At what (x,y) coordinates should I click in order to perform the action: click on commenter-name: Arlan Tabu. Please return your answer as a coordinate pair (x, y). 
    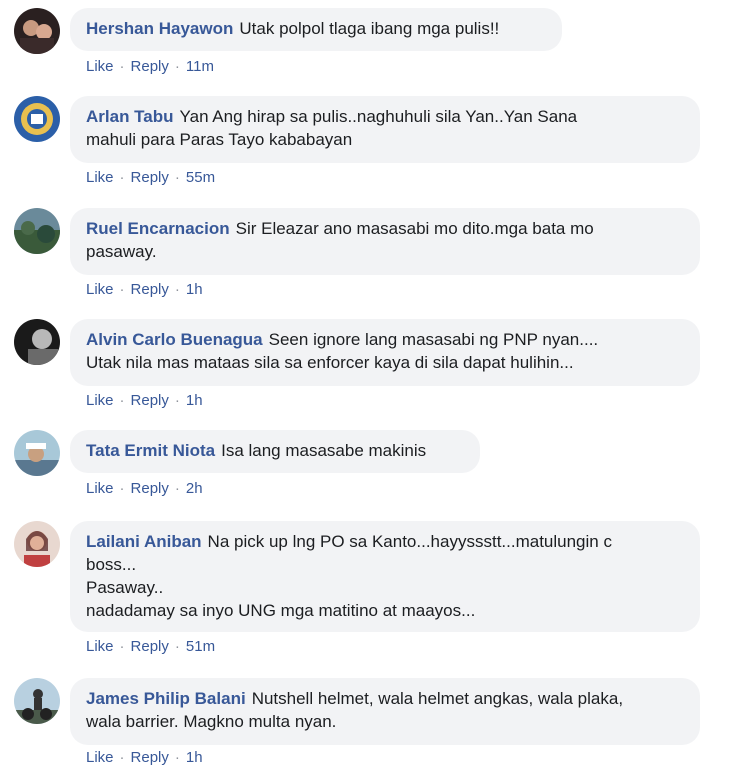
    Looking at the image, I should click on (130, 116).